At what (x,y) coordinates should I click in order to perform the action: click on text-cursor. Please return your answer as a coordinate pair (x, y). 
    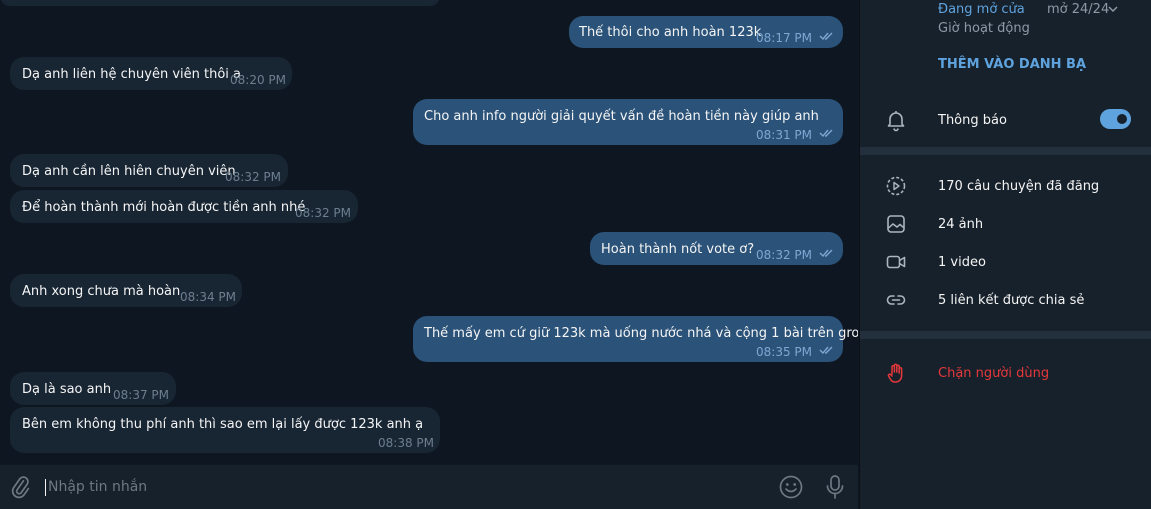
    Looking at the image, I should click on (45, 487).